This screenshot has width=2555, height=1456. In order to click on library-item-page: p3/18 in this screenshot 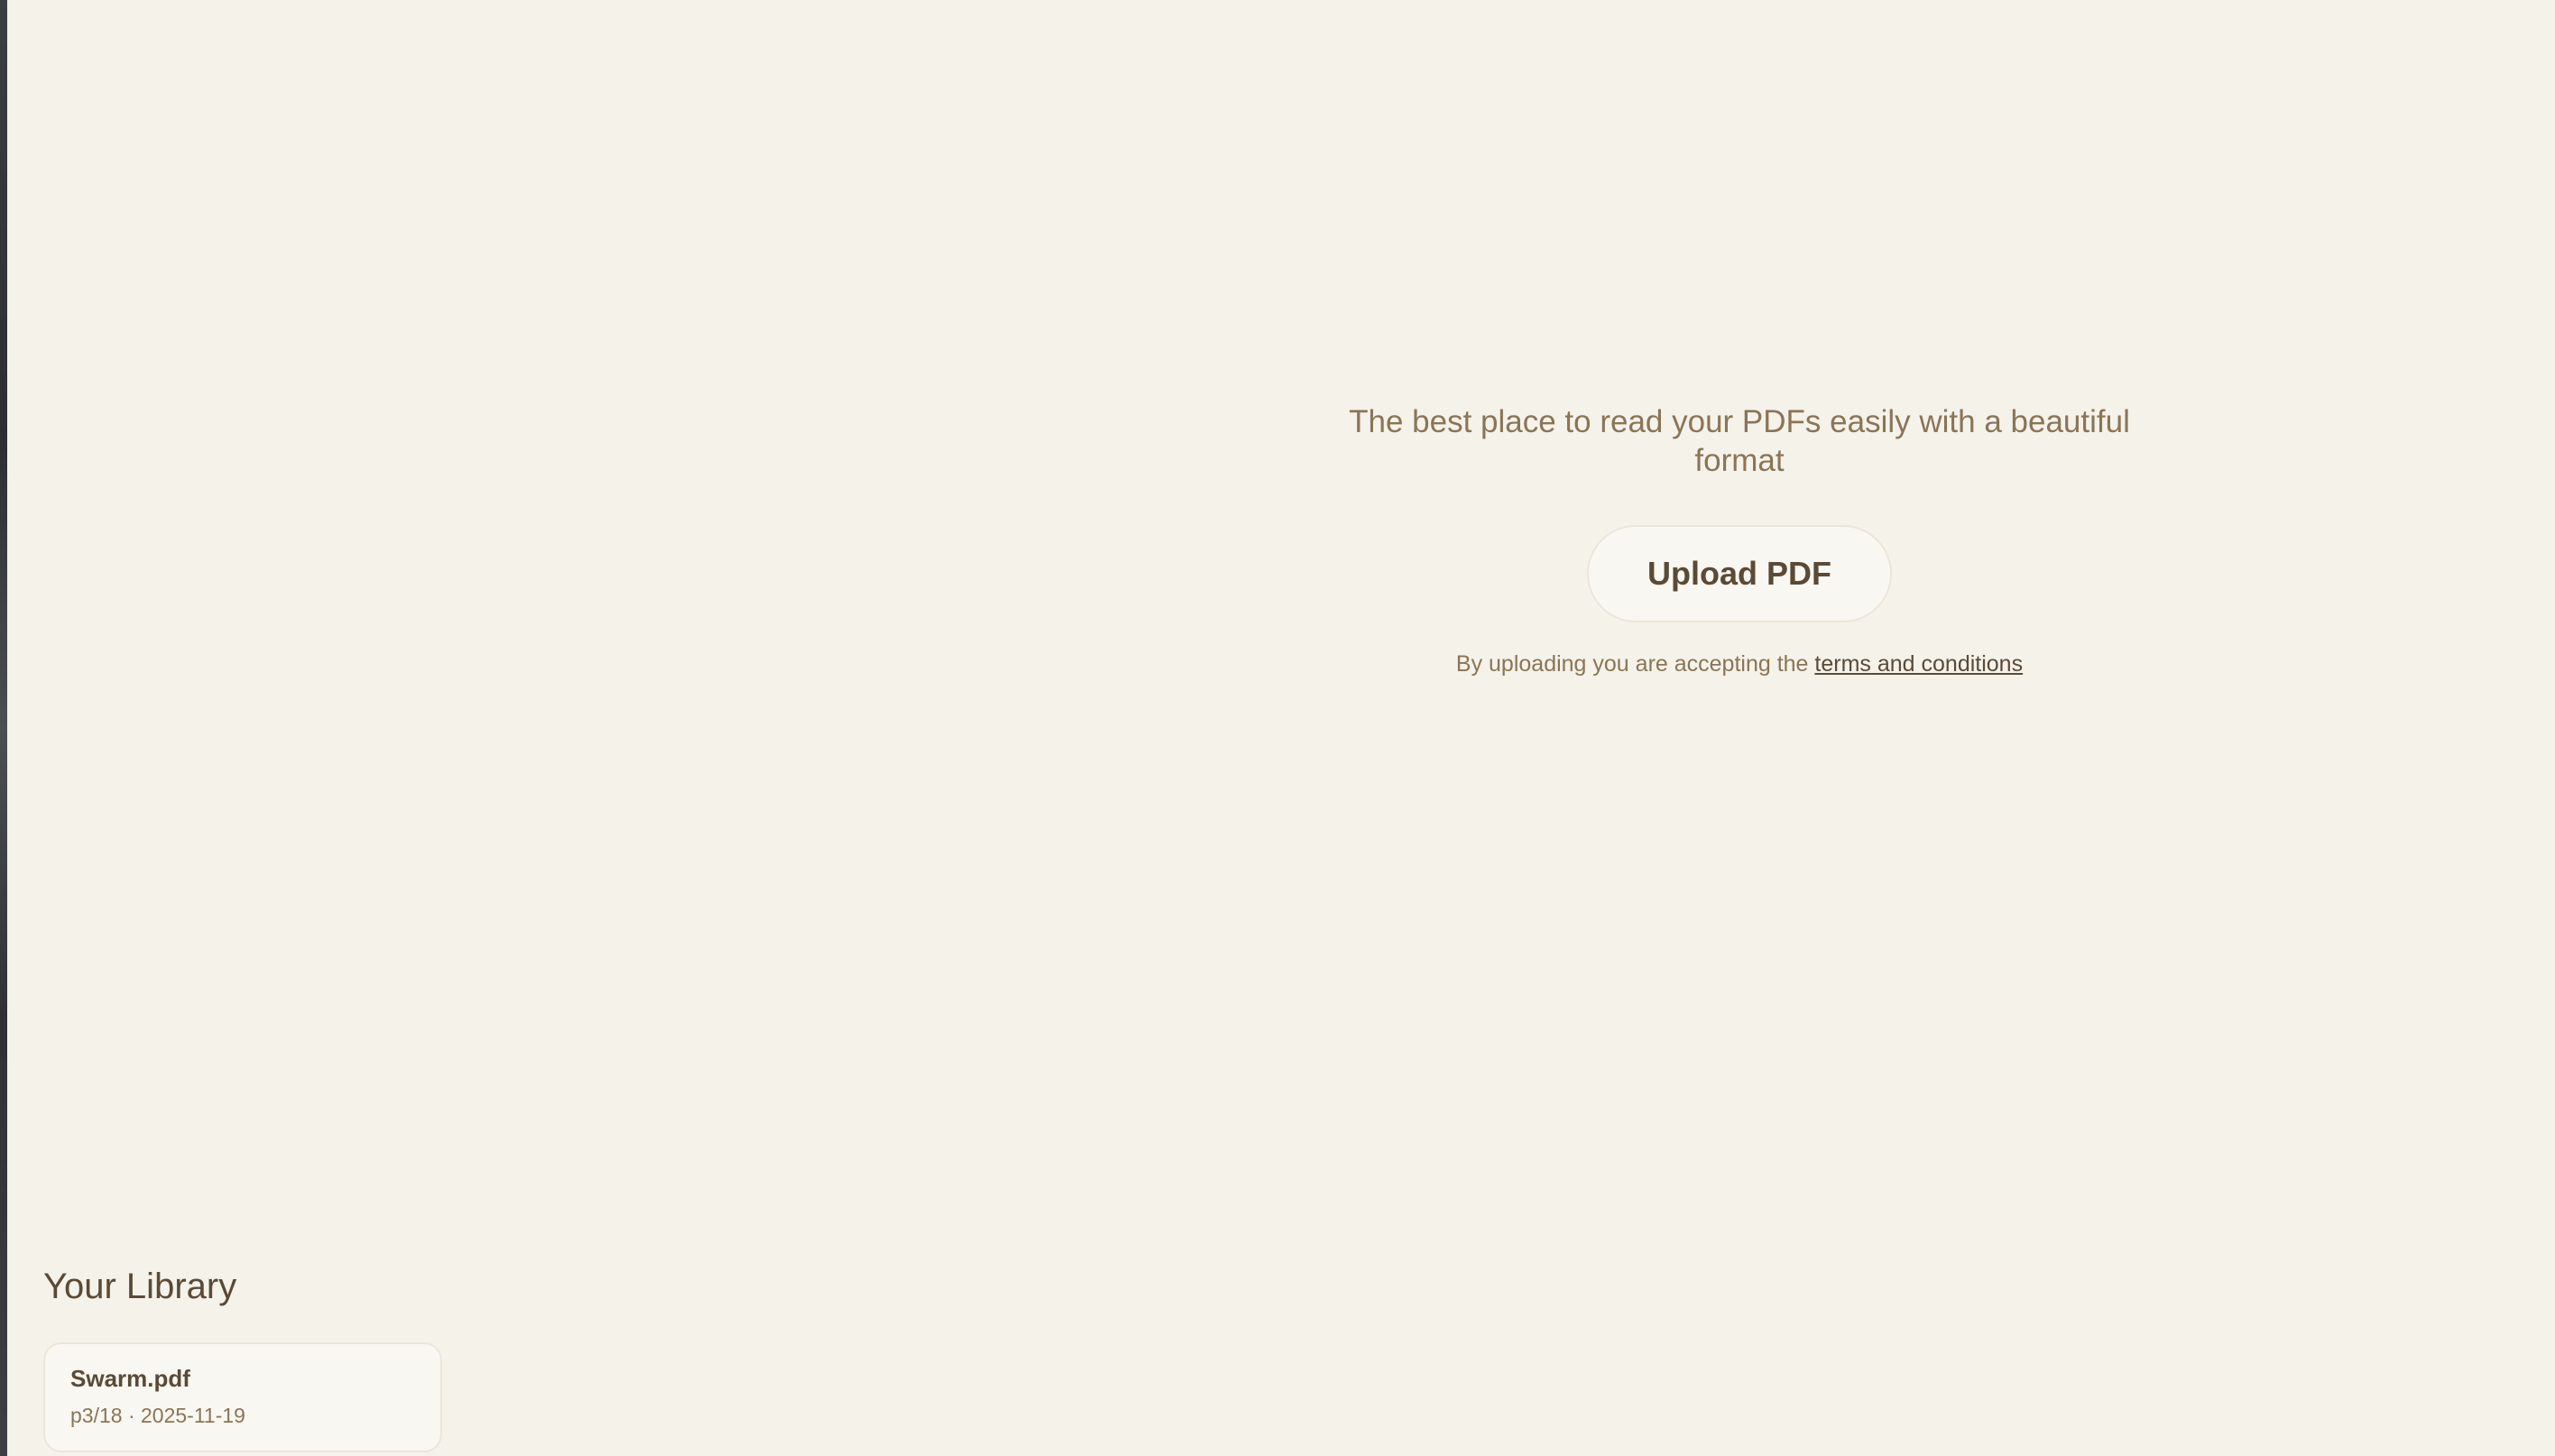, I will do `click(96, 1415)`.